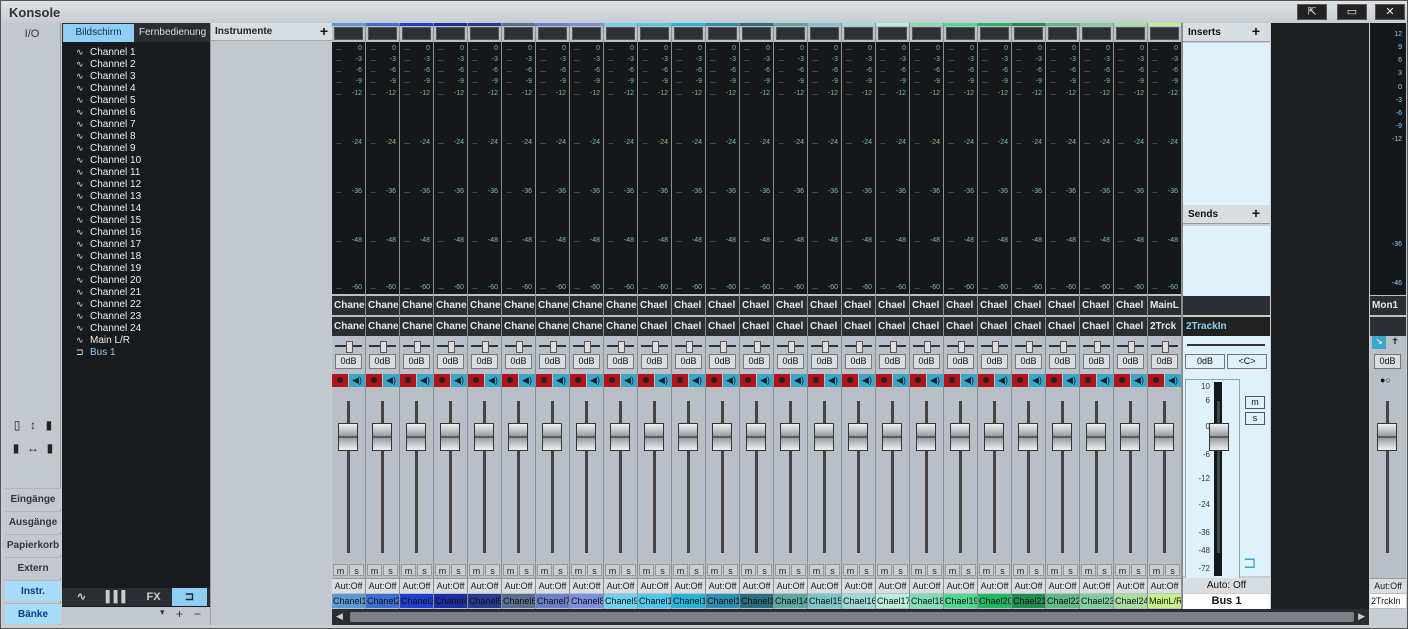 This screenshot has width=1408, height=629. What do you see at coordinates (892, 601) in the screenshot?
I see `channel-label: Chael17` at bounding box center [892, 601].